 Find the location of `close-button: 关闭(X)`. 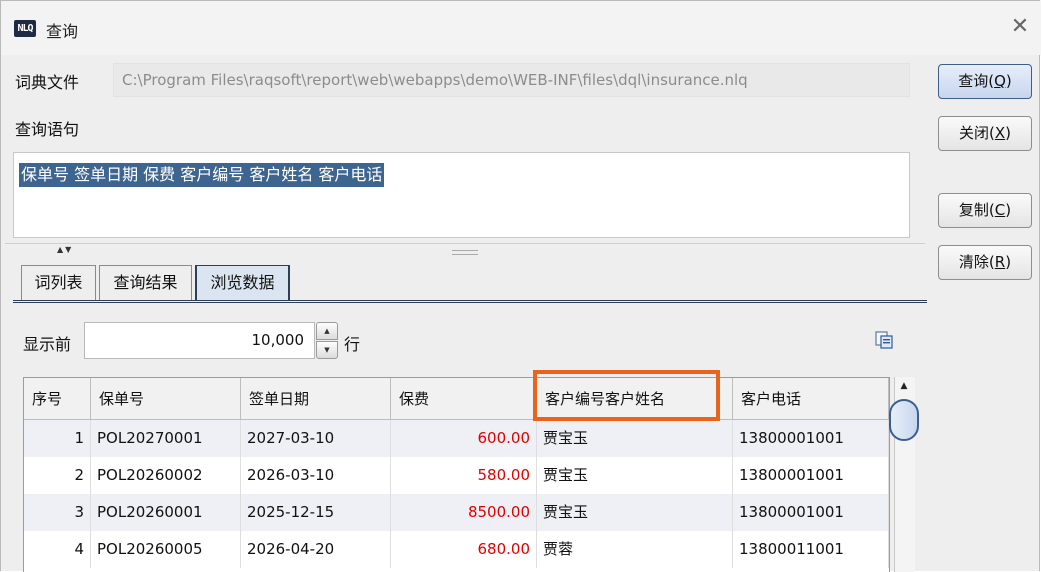

close-button: 关闭(X) is located at coordinates (985, 133).